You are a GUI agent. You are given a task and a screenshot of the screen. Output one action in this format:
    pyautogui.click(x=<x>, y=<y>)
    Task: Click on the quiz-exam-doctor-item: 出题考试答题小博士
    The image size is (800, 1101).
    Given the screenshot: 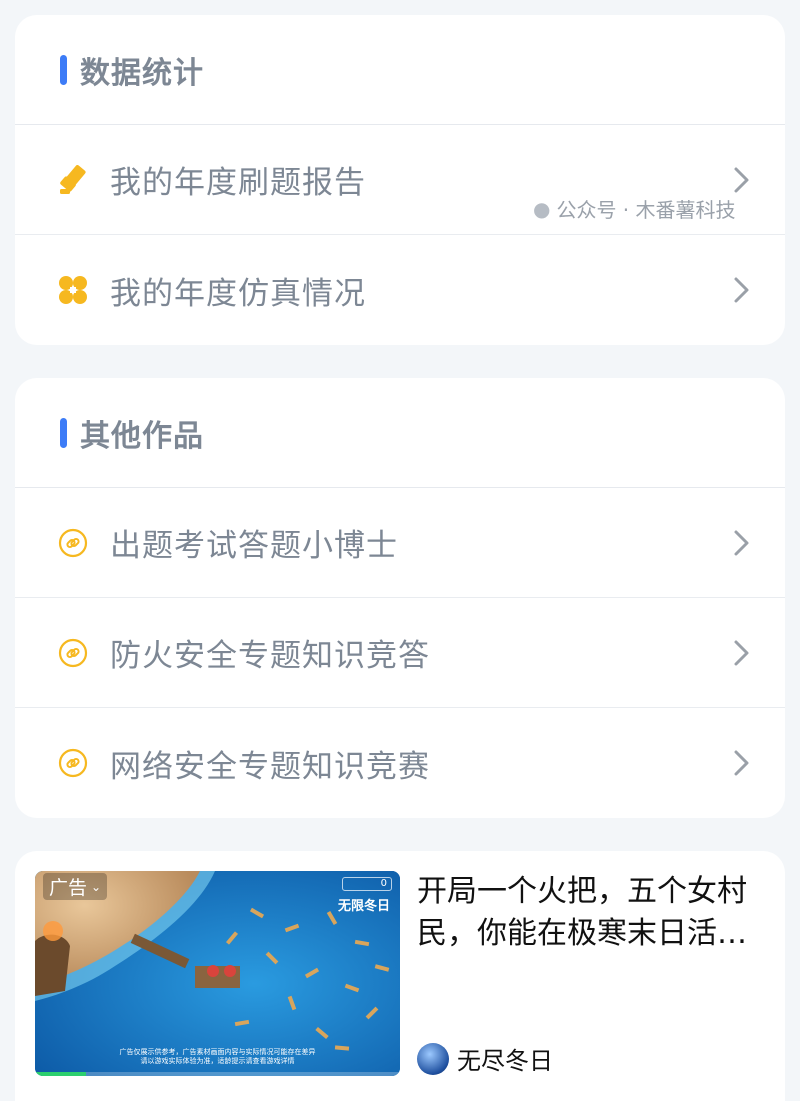 What is the action you would take?
    pyautogui.click(x=400, y=543)
    